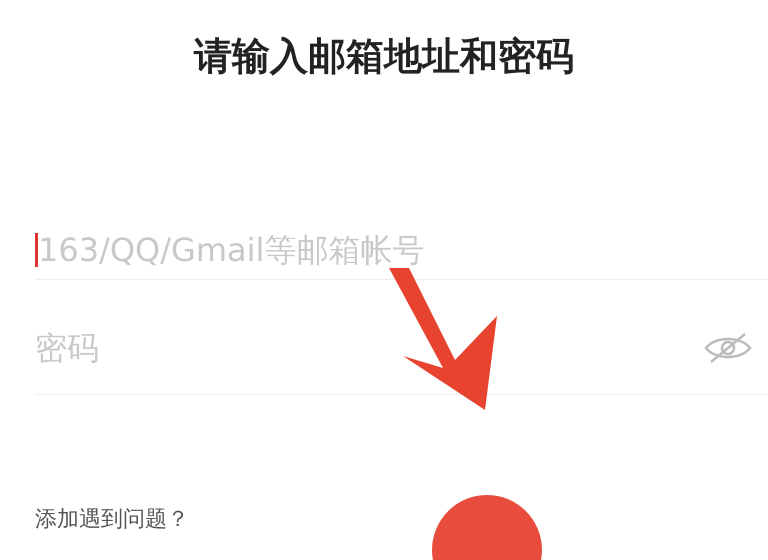  What do you see at coordinates (728, 348) in the screenshot?
I see `eye-slash-icon` at bounding box center [728, 348].